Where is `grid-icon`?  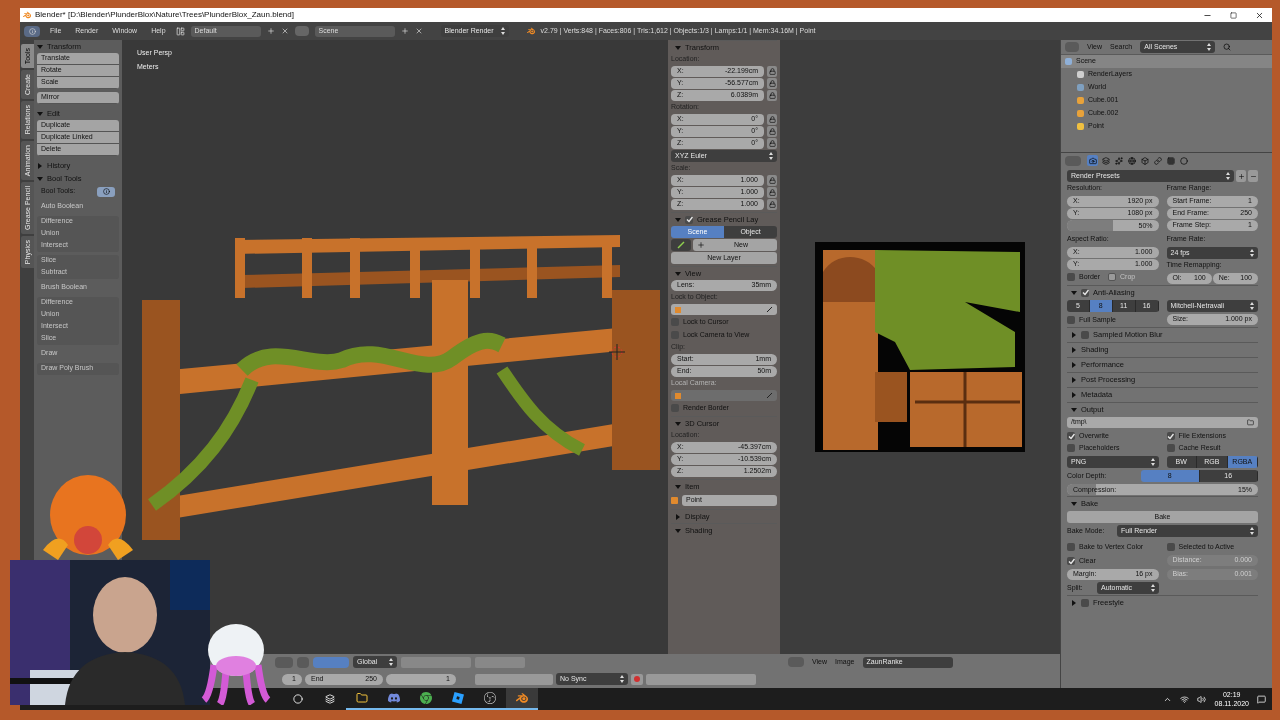
grid-icon is located at coordinates (1170, 160).